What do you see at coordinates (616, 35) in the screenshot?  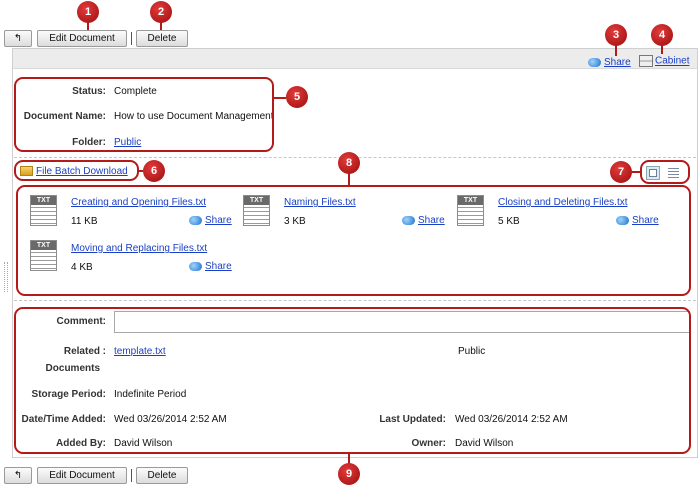 I see `callout-3: 3` at bounding box center [616, 35].